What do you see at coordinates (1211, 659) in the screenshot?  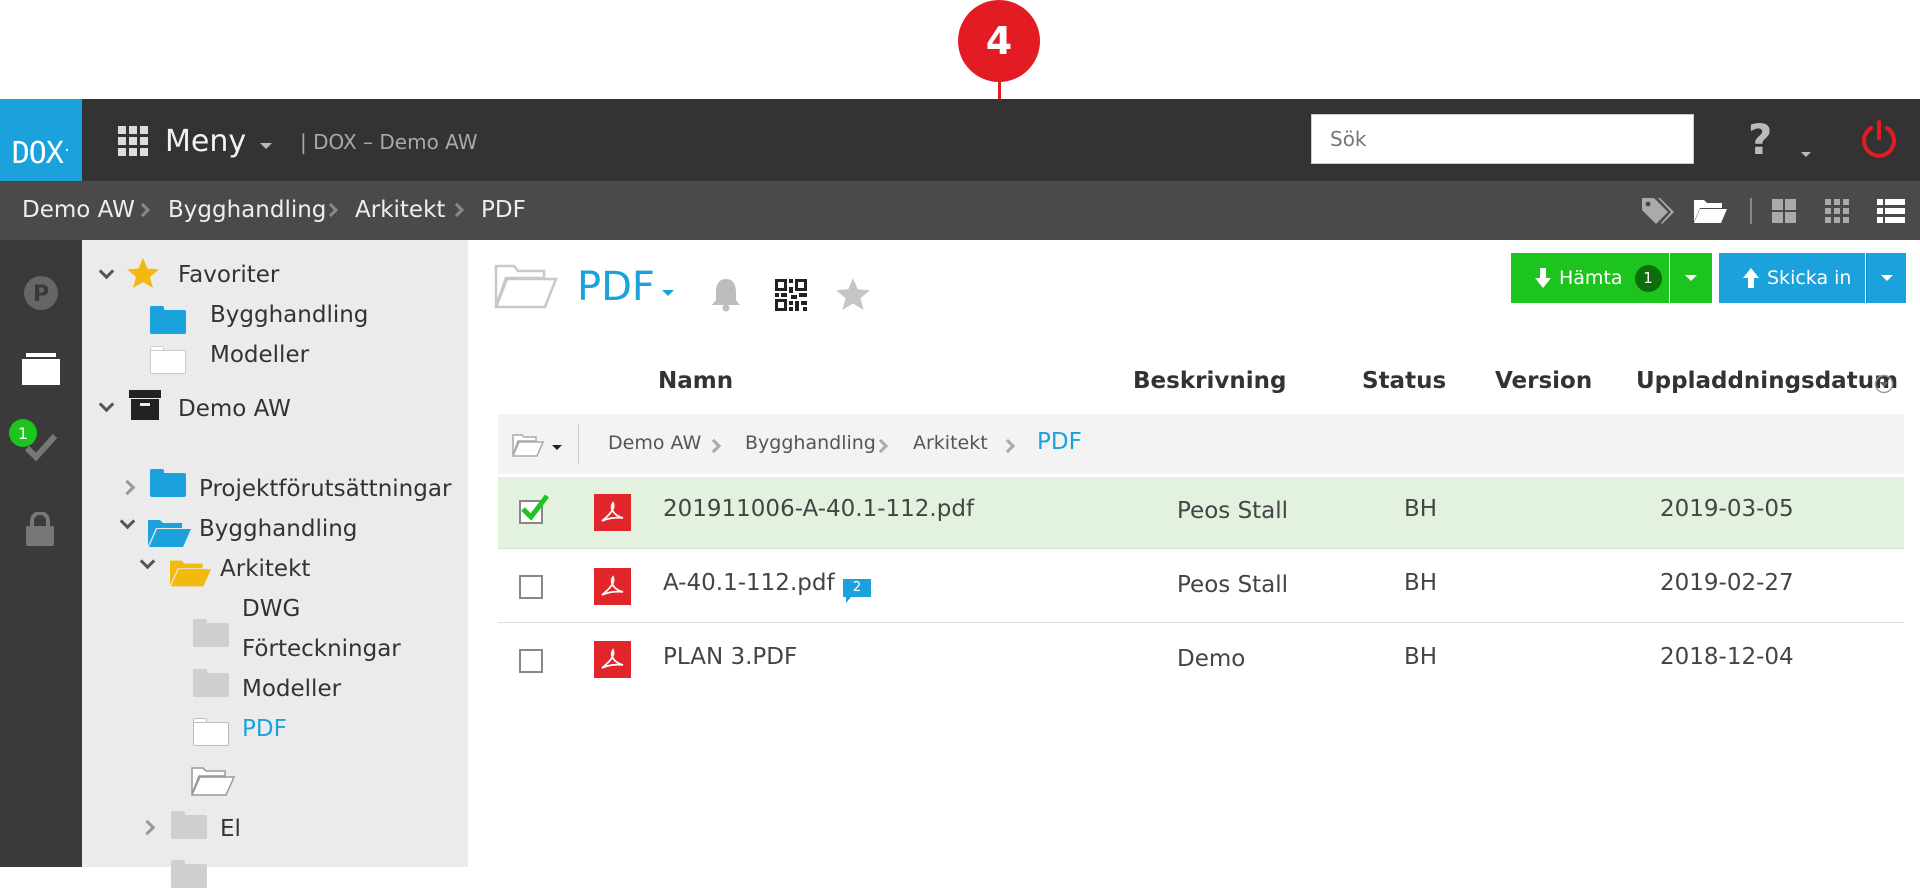 I see `file-description: Demo` at bounding box center [1211, 659].